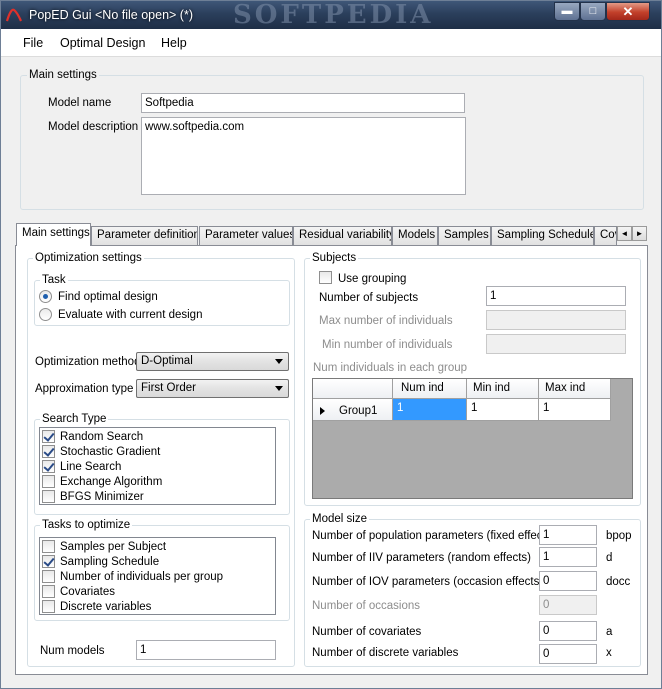 The width and height of the screenshot is (662, 689). What do you see at coordinates (369, 298) in the screenshot?
I see `number-of-subjects-label: Number of subjects` at bounding box center [369, 298].